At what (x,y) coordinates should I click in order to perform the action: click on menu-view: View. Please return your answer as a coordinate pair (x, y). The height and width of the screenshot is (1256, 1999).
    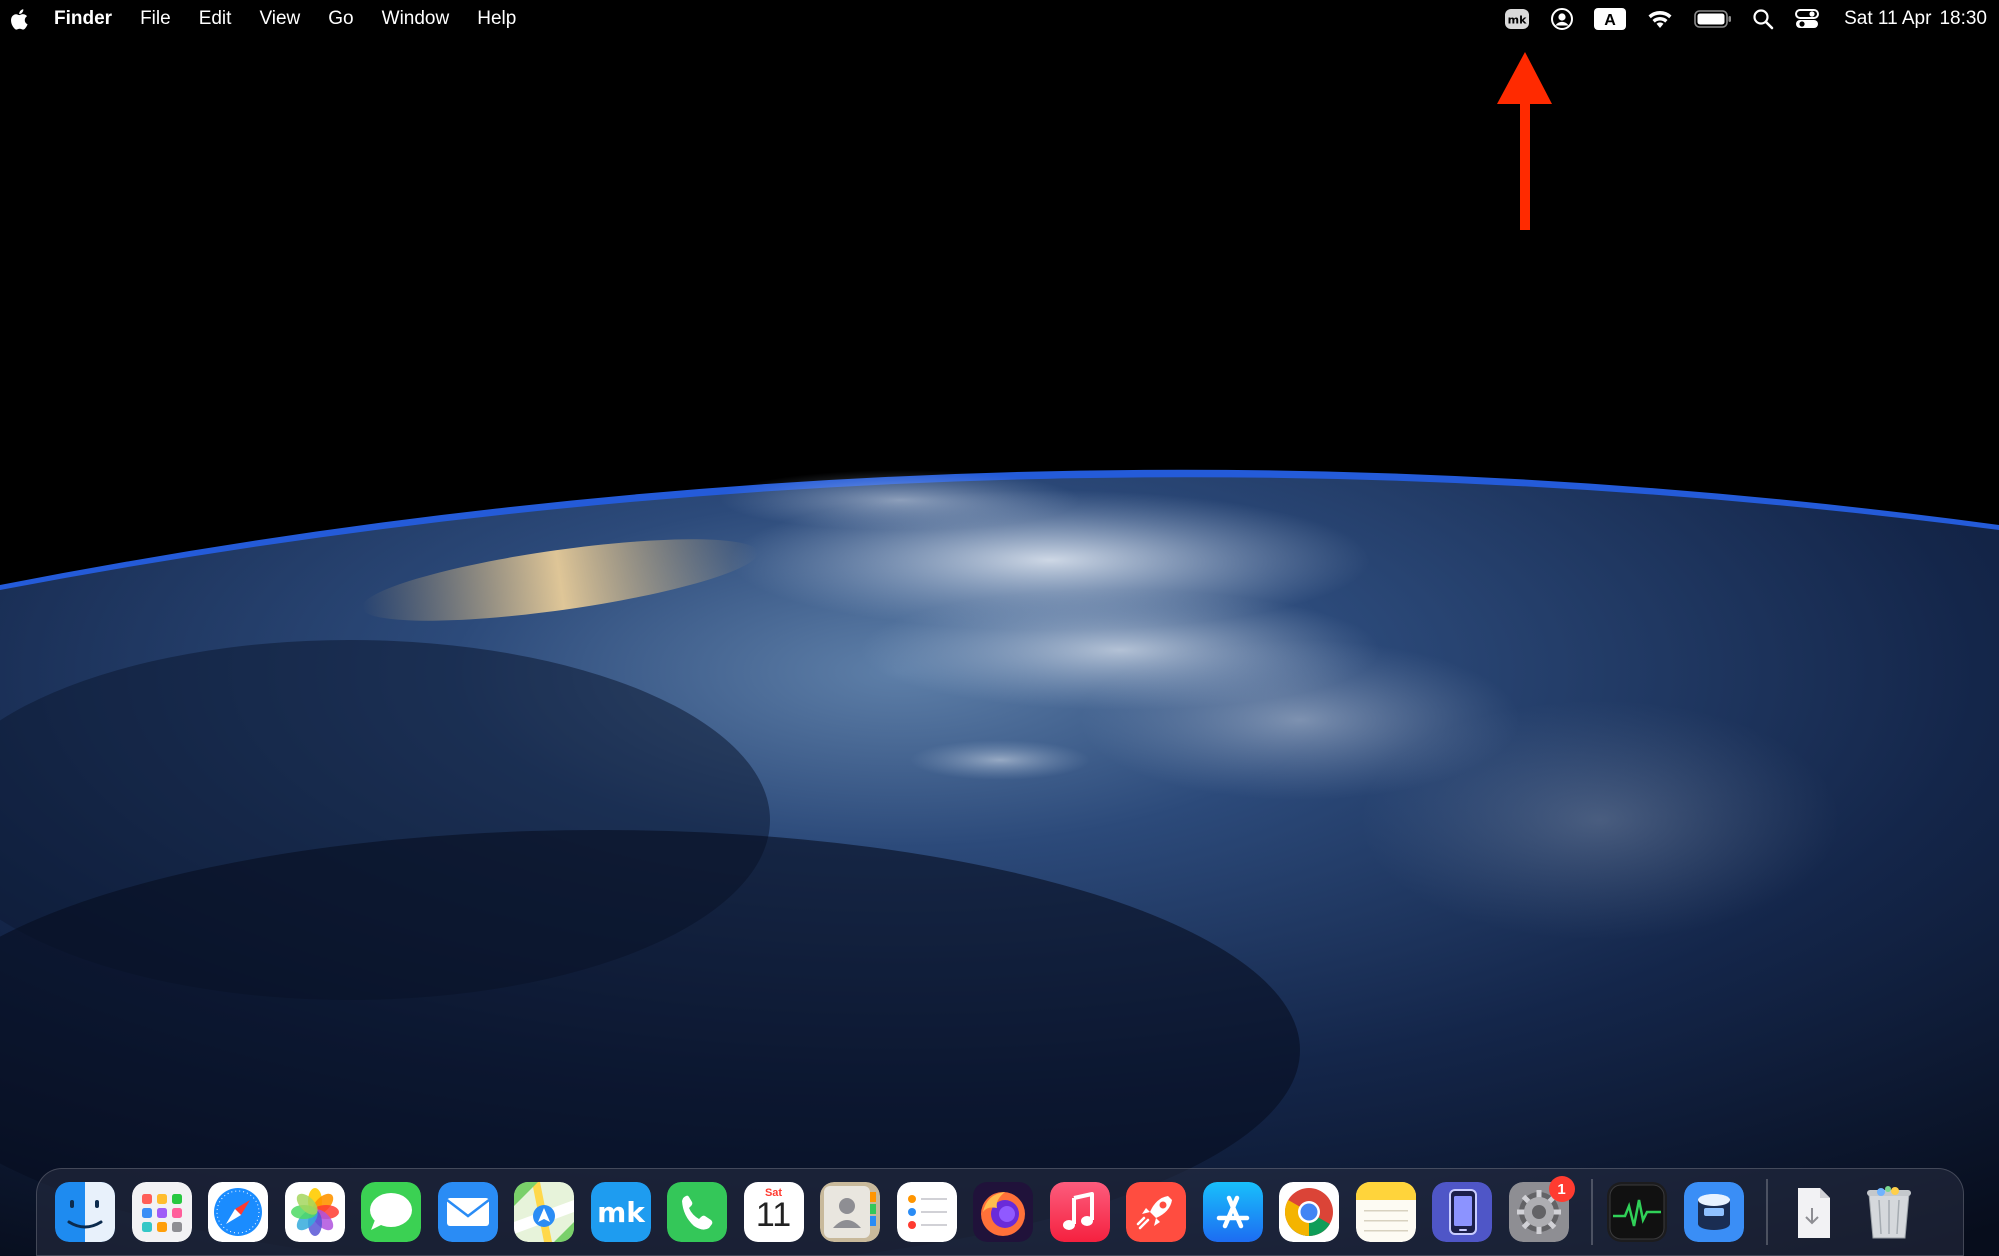
    Looking at the image, I should click on (279, 19).